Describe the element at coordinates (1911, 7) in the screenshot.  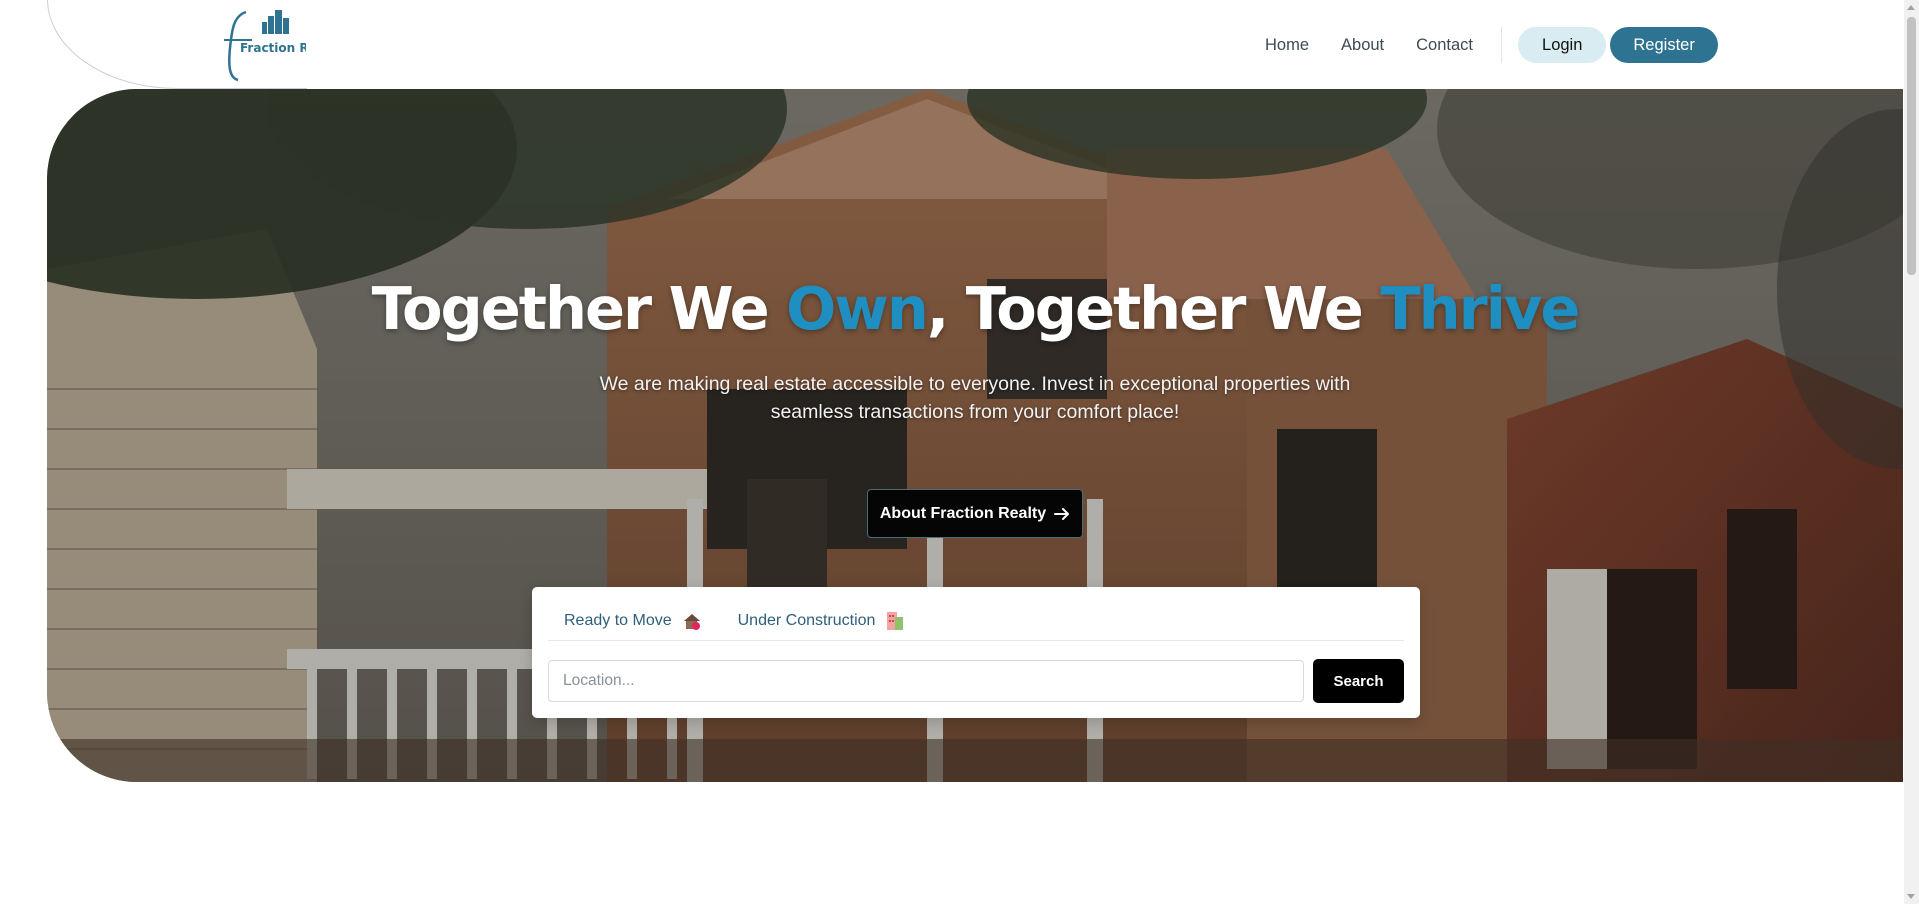
I see `scroll-up-arrow-icon` at that location.